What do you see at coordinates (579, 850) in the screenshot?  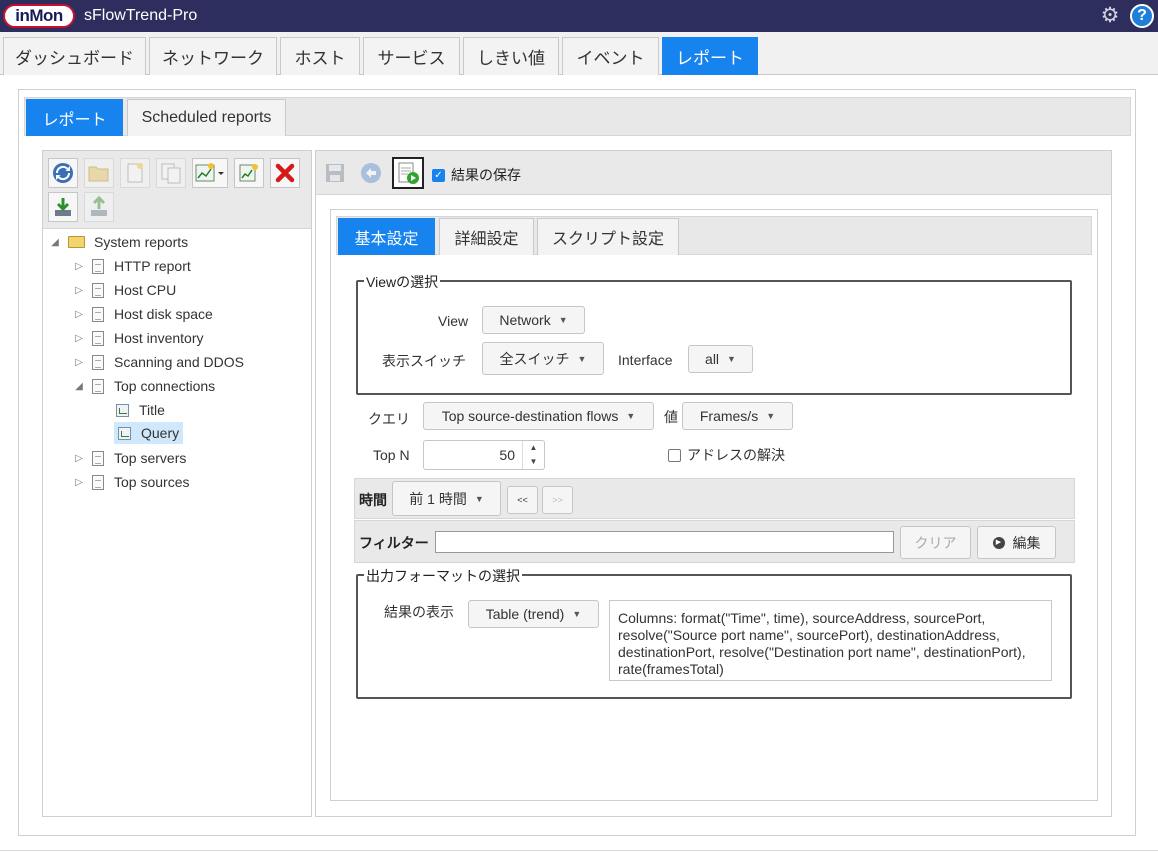 I see `footer-divider` at bounding box center [579, 850].